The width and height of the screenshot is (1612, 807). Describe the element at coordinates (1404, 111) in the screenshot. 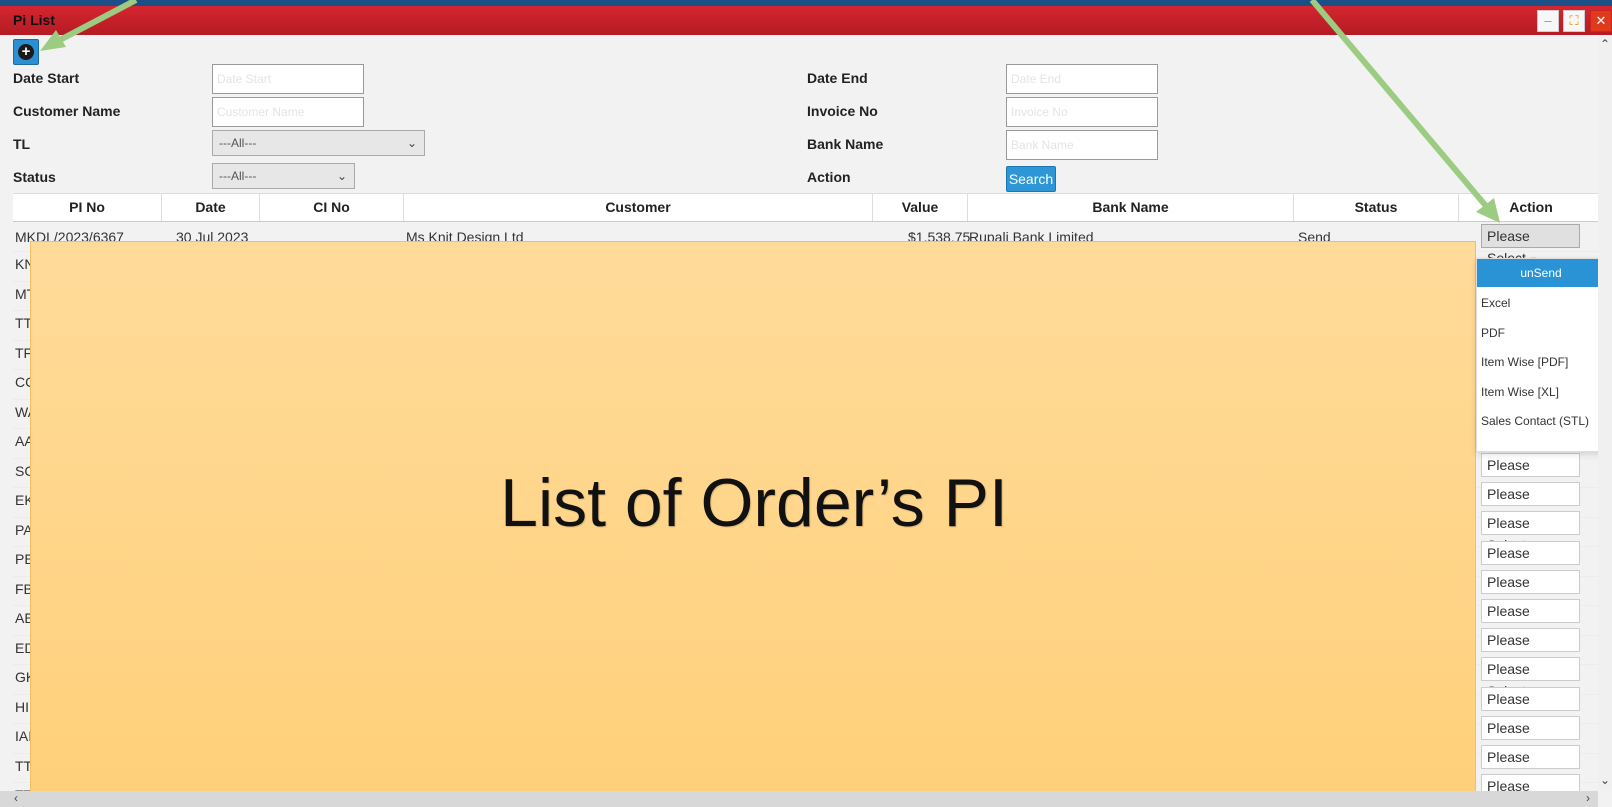

I see `arrow-to-action-column-icon` at that location.